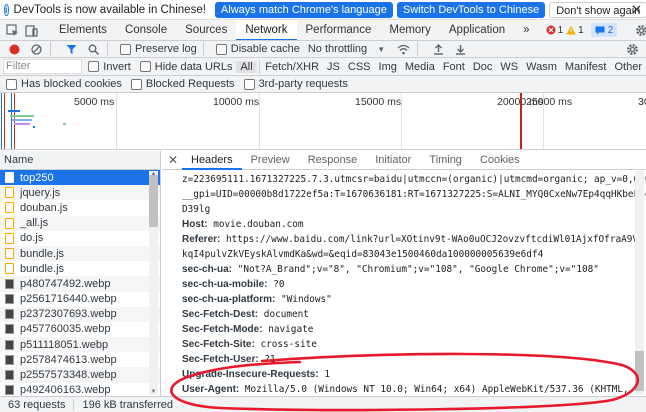  Describe the element at coordinates (94, 66) in the screenshot. I see `invert-checkbox` at that location.